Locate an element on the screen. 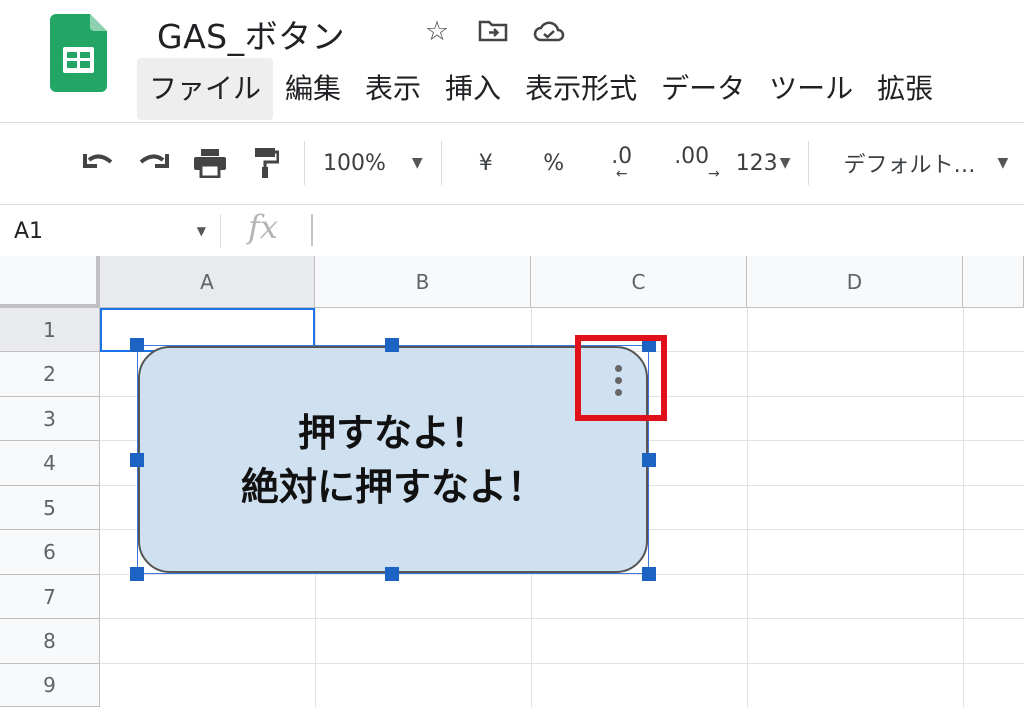  row-header-2: 2 is located at coordinates (50, 374).